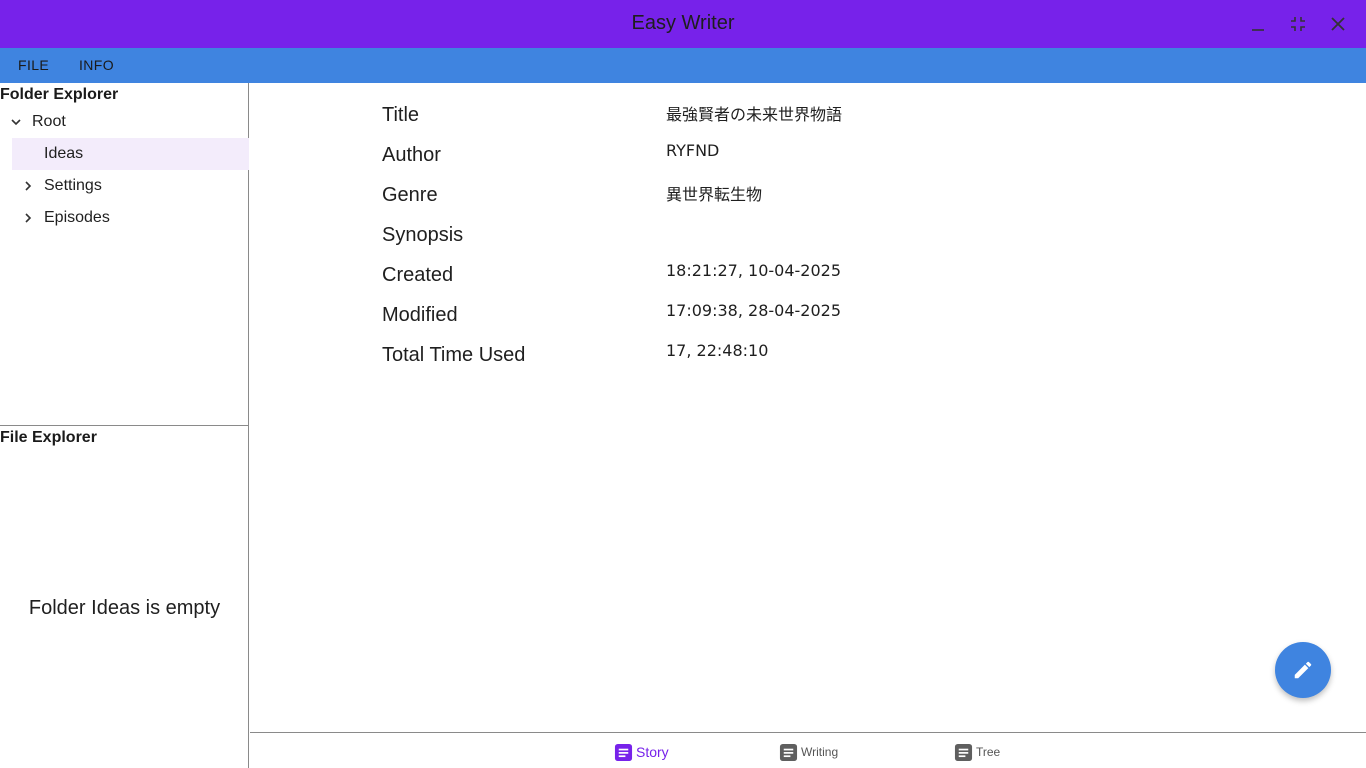 The image size is (1366, 768). Describe the element at coordinates (423, 235) in the screenshot. I see `synopsis-label: Synopsis` at that location.